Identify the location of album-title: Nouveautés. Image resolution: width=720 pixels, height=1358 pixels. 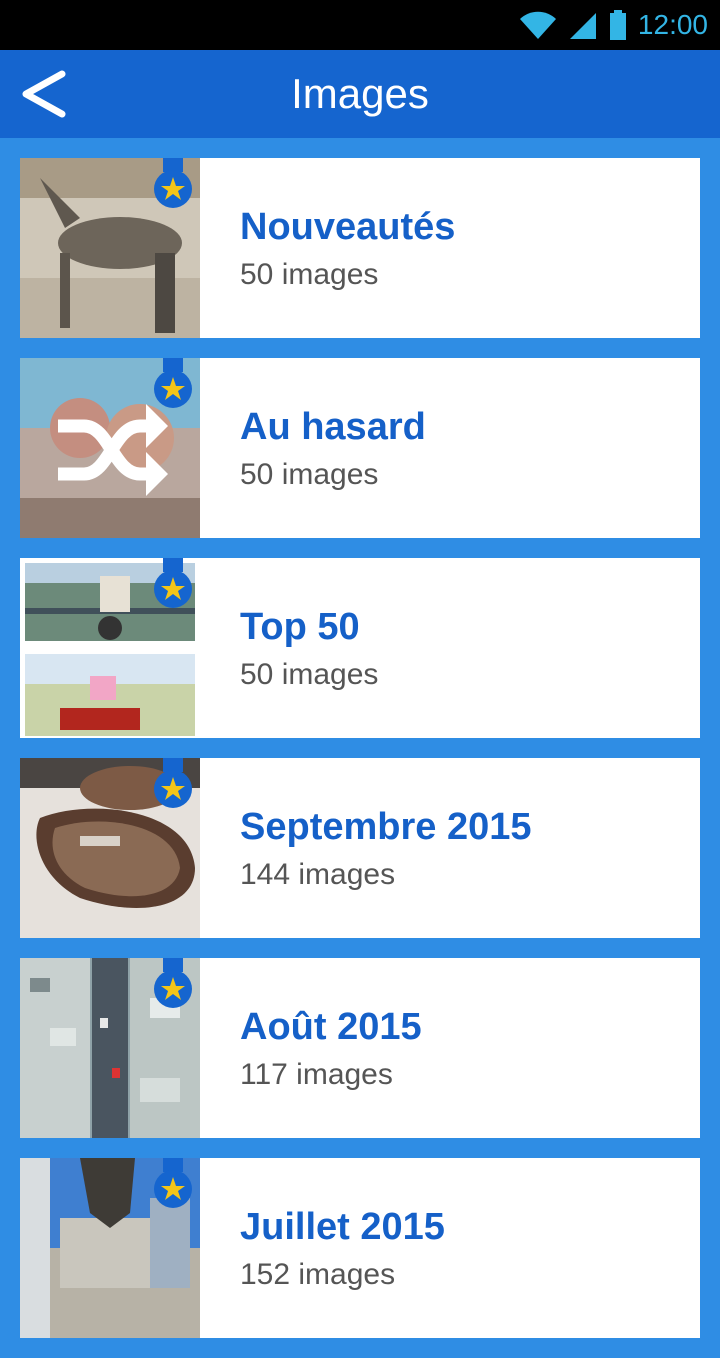
(348, 227).